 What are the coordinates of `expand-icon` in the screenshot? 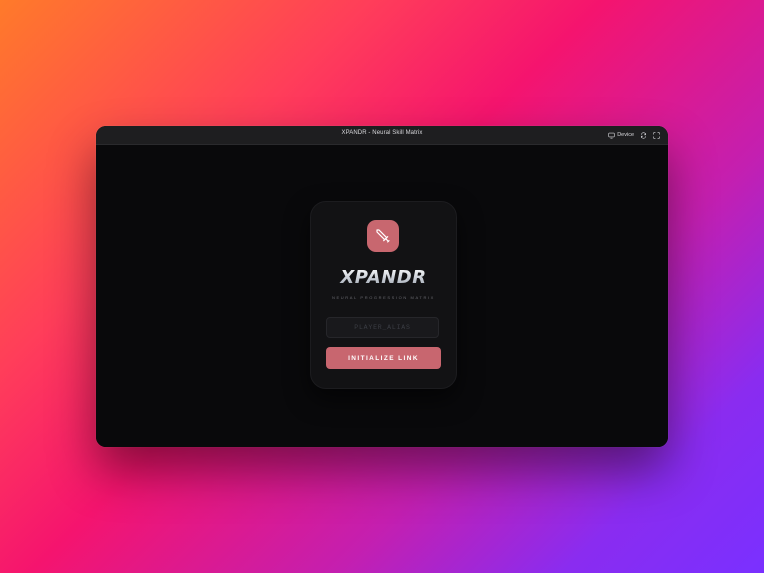 It's located at (656, 135).